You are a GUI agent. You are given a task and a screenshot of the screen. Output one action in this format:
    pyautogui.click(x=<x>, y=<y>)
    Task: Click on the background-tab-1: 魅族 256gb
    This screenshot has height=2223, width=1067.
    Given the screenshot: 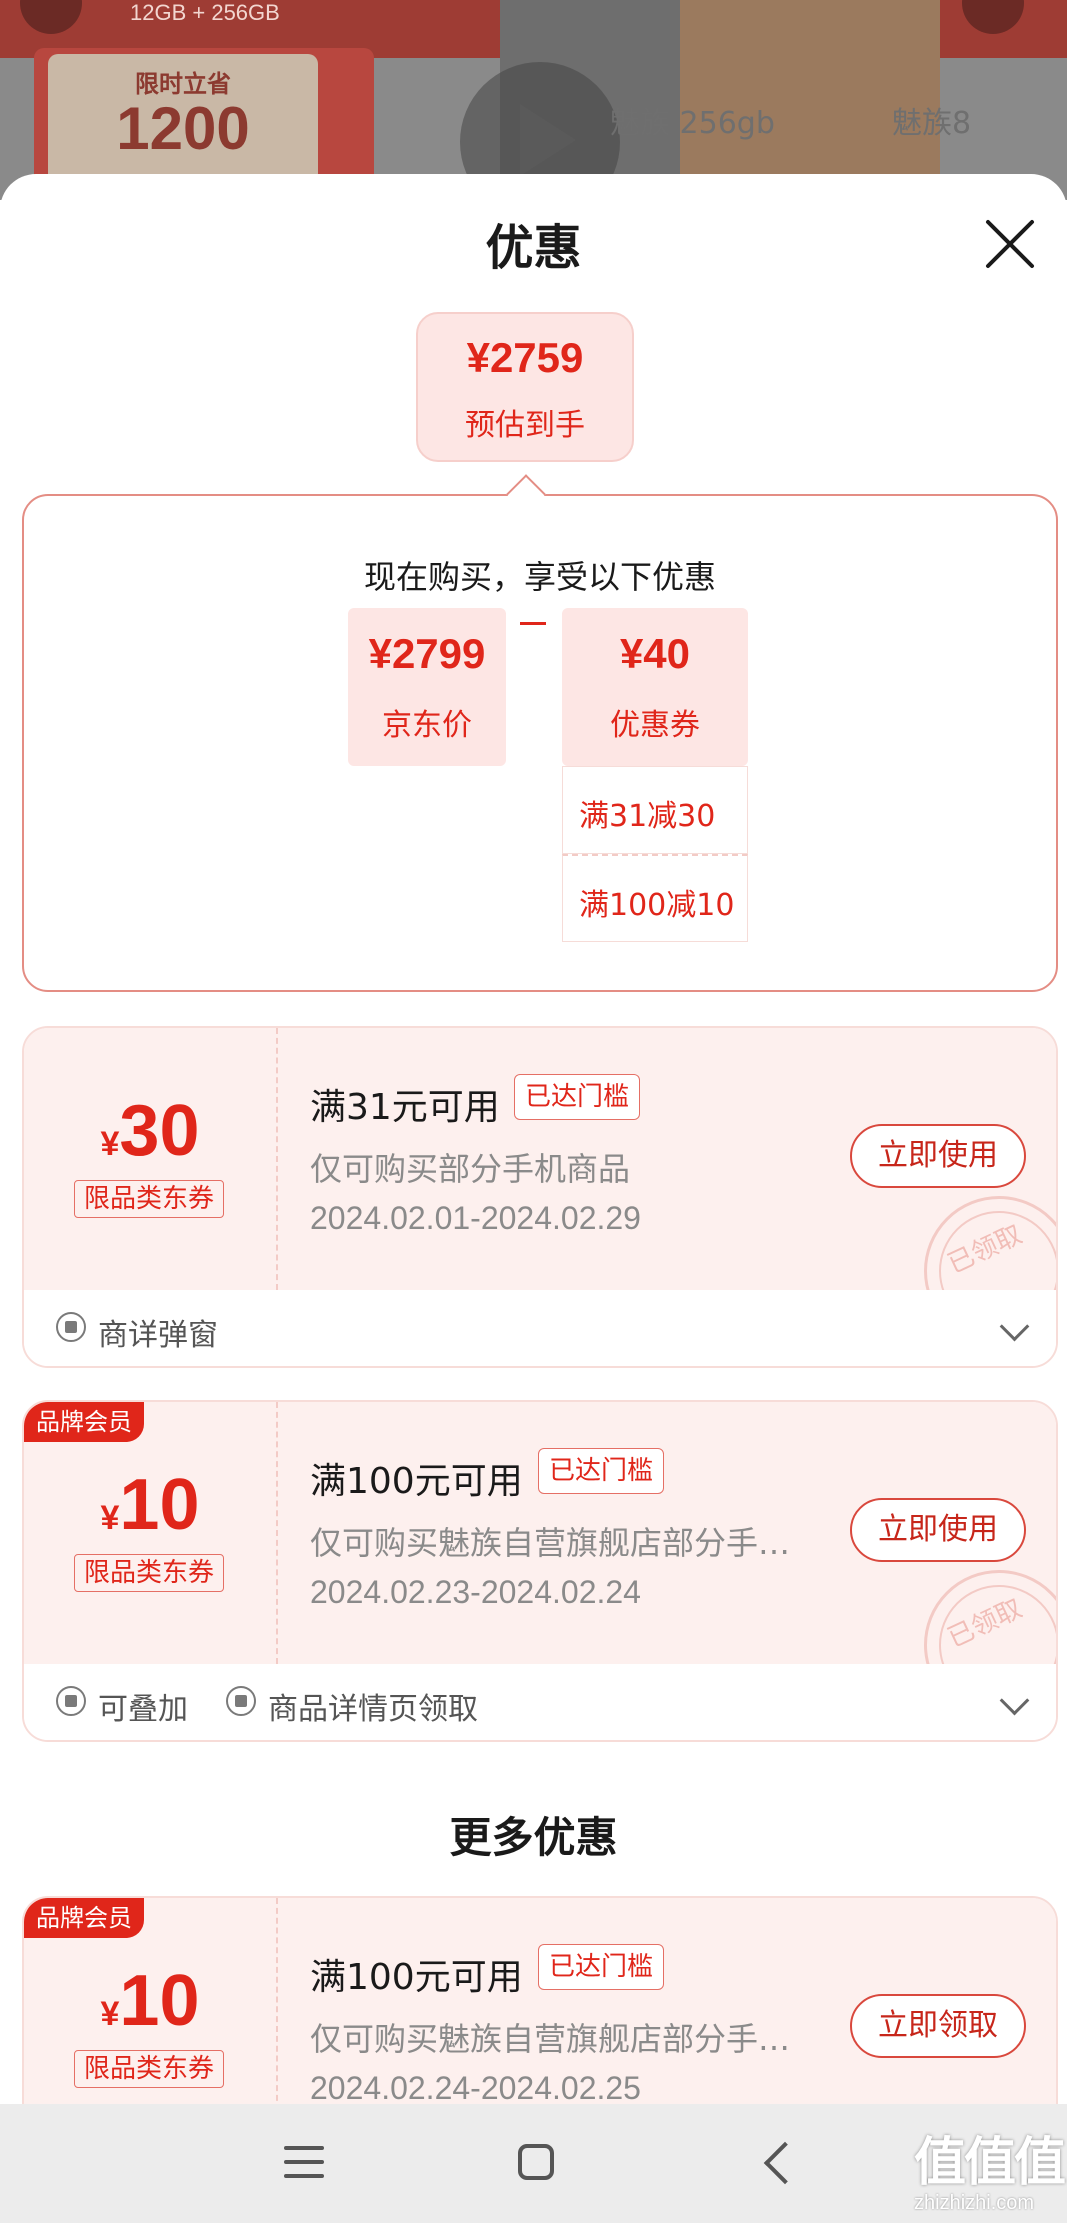 What is the action you would take?
    pyautogui.click(x=692, y=123)
    